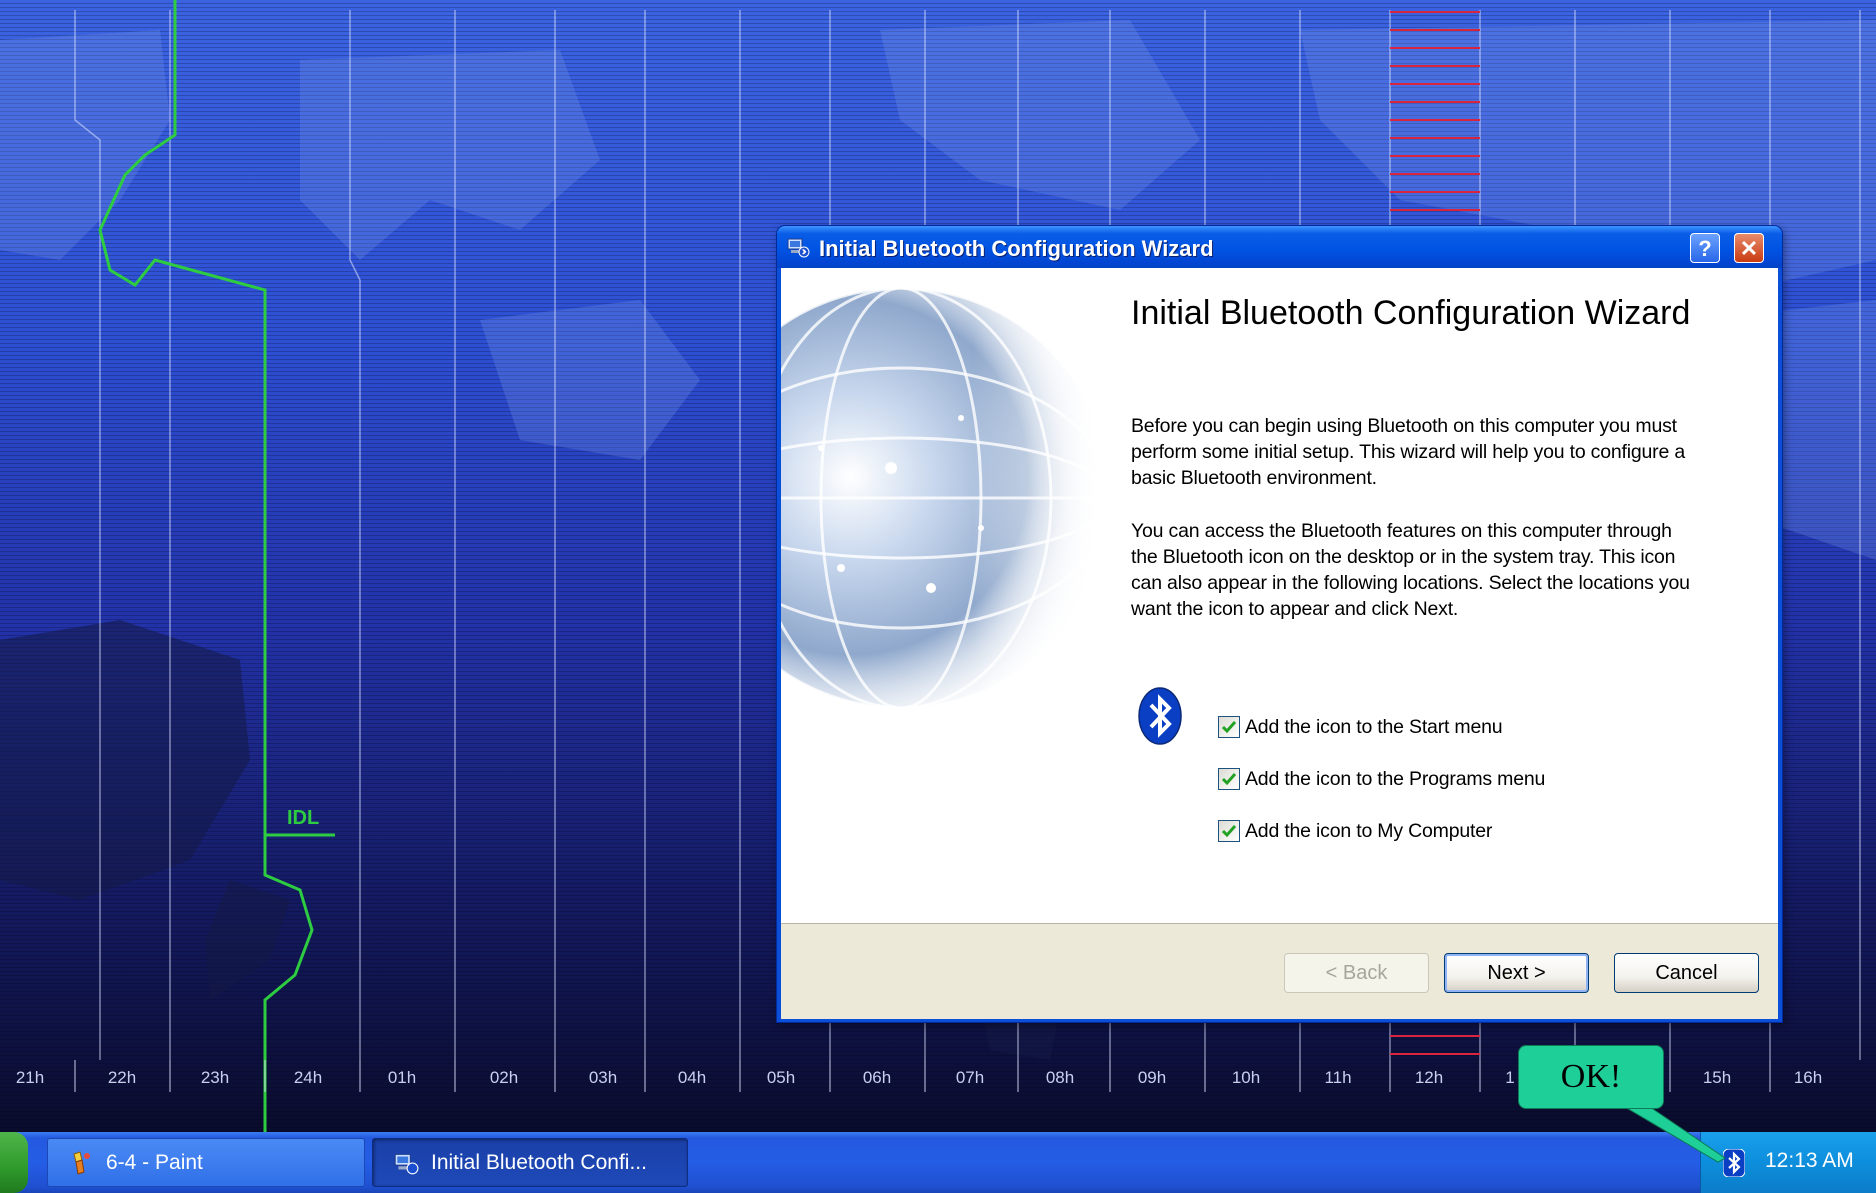 This screenshot has width=1876, height=1193. What do you see at coordinates (1808, 1077) in the screenshot?
I see `time-zone-label: 16h` at bounding box center [1808, 1077].